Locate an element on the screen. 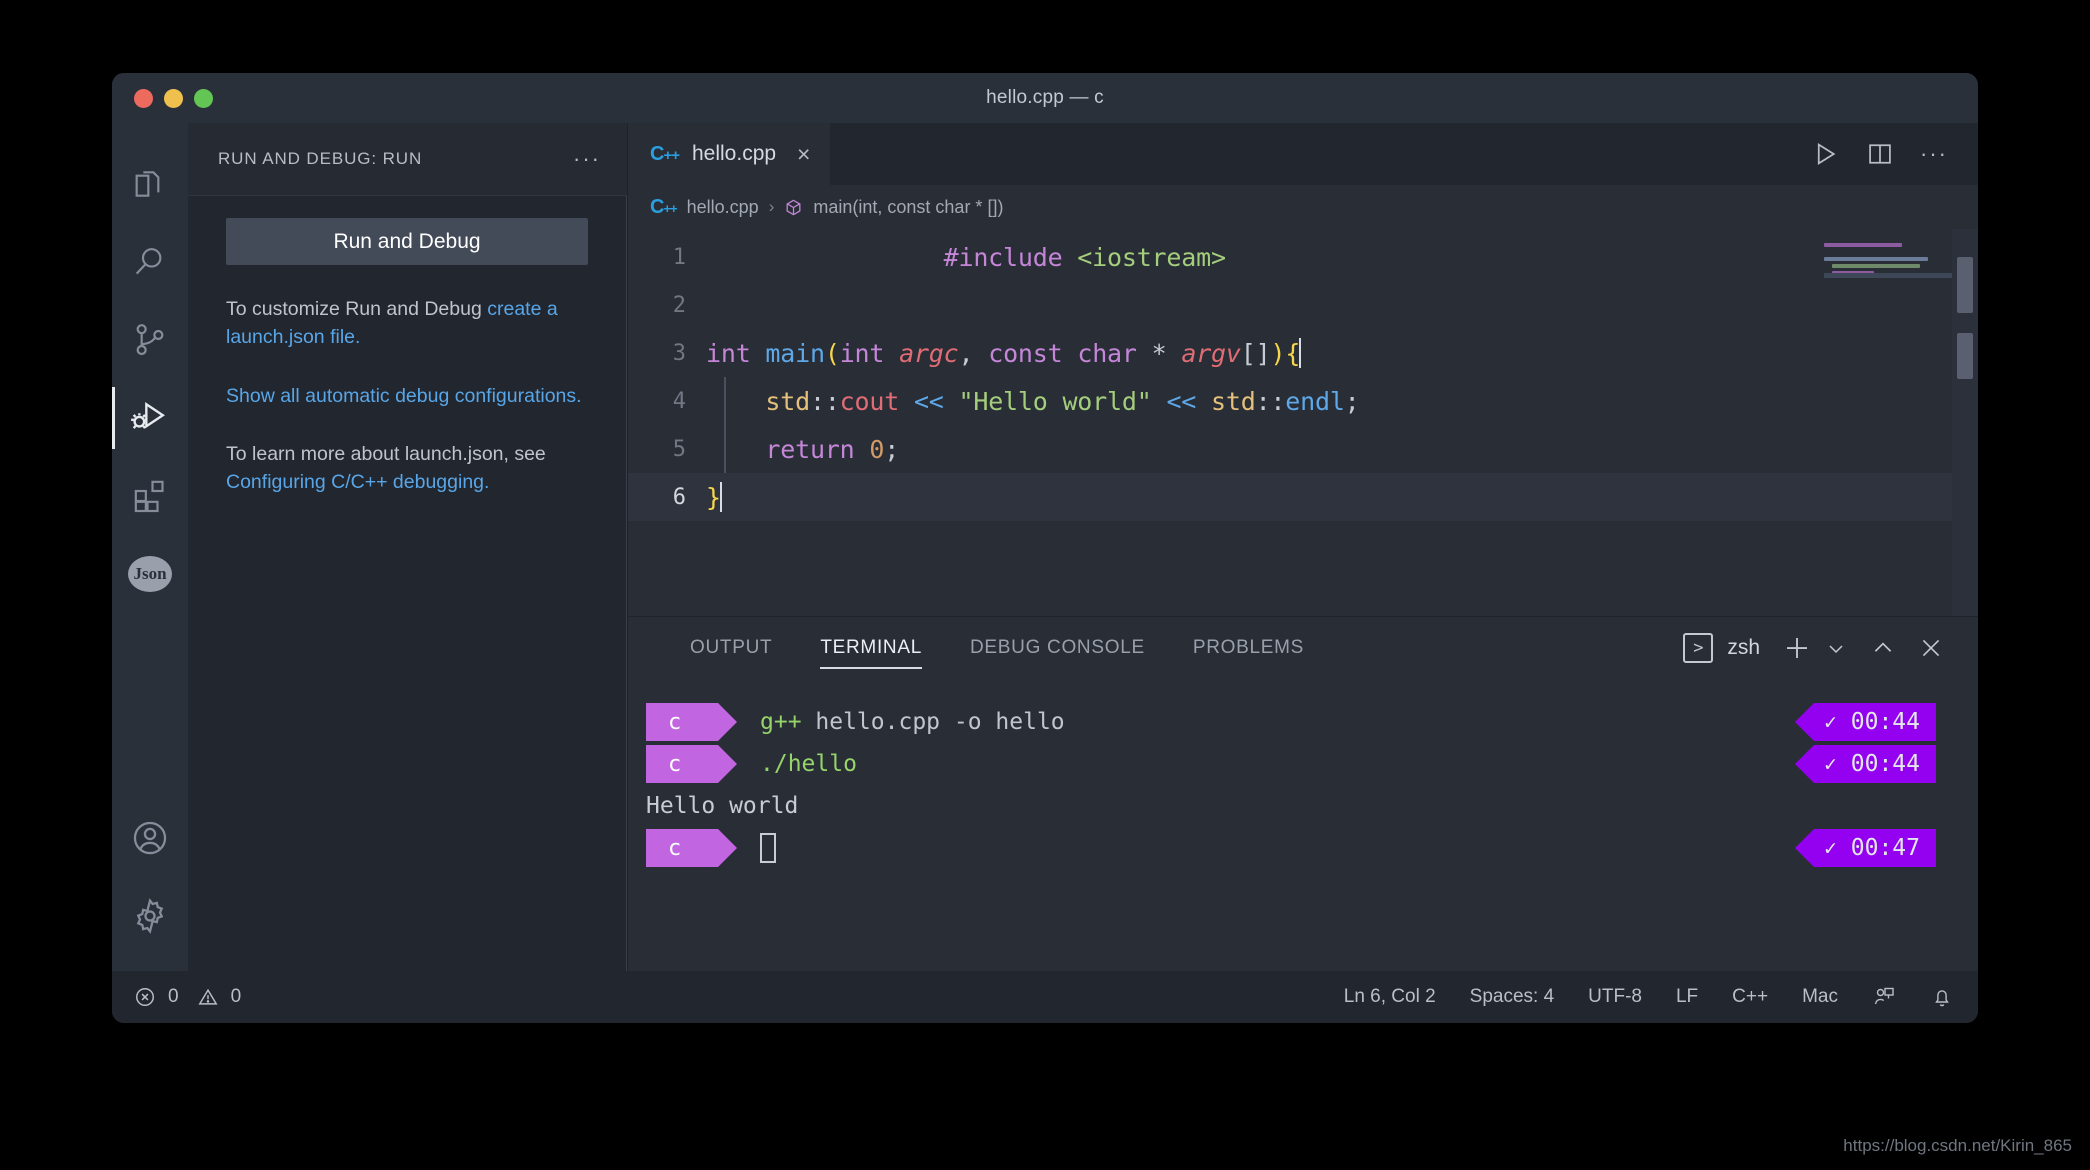 The image size is (2090, 1170). scrollbar-thumb-secondary is located at coordinates (1965, 356).